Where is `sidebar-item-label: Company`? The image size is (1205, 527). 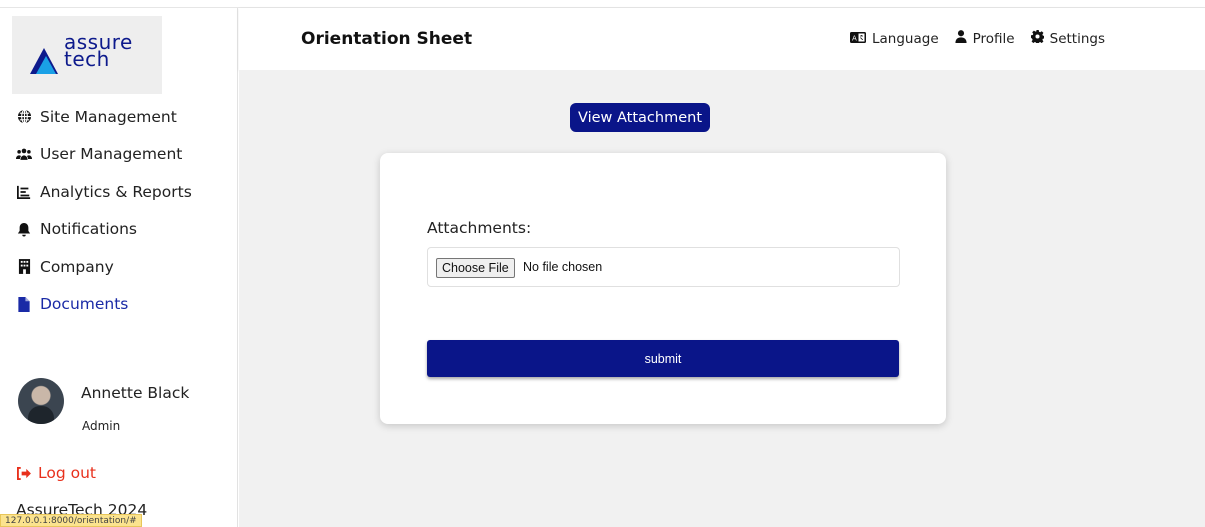
sidebar-item-label: Company is located at coordinates (77, 266).